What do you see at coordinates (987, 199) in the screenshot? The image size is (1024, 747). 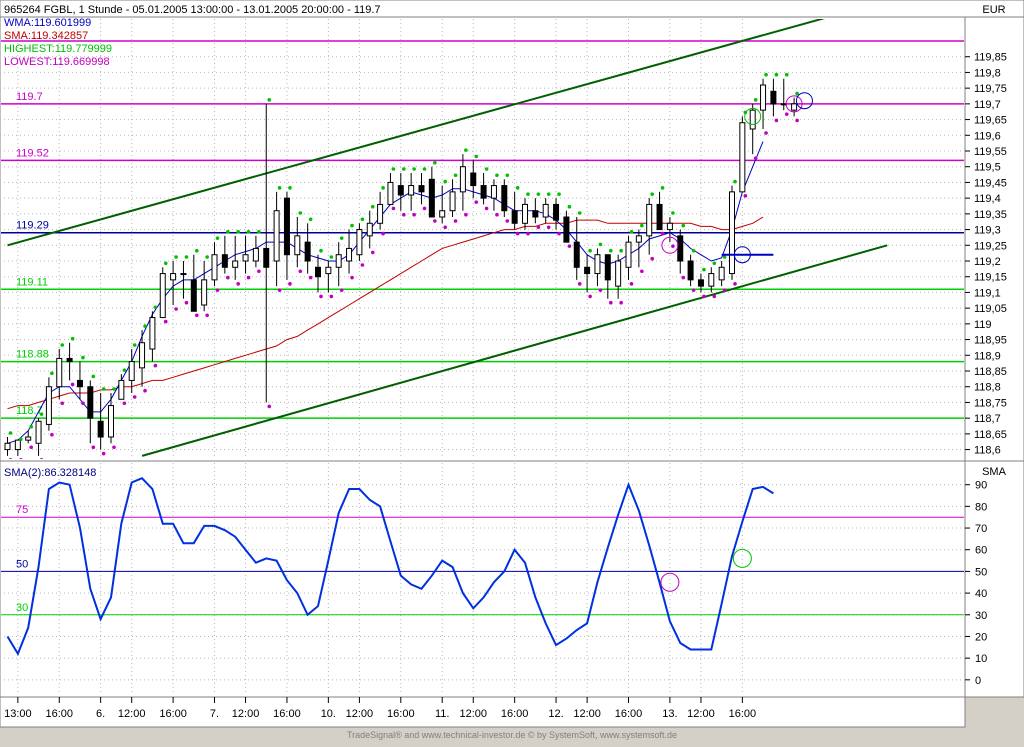 I see `price-tick-label: 119,4` at bounding box center [987, 199].